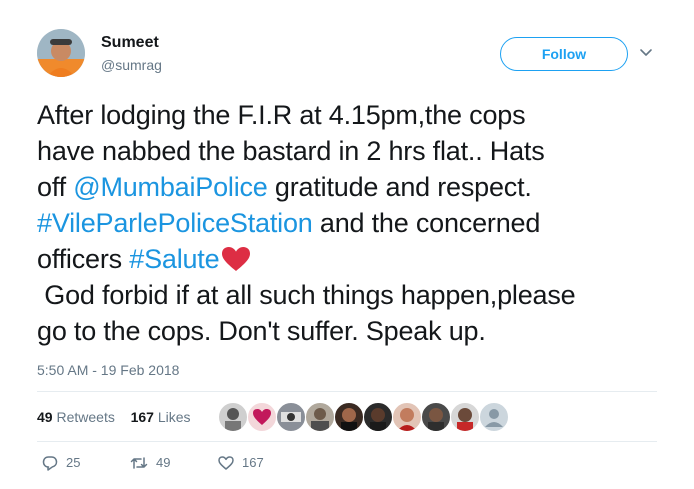  I want to click on tweet-stats: 49 Retweets 167 Likes, so click(114, 417).